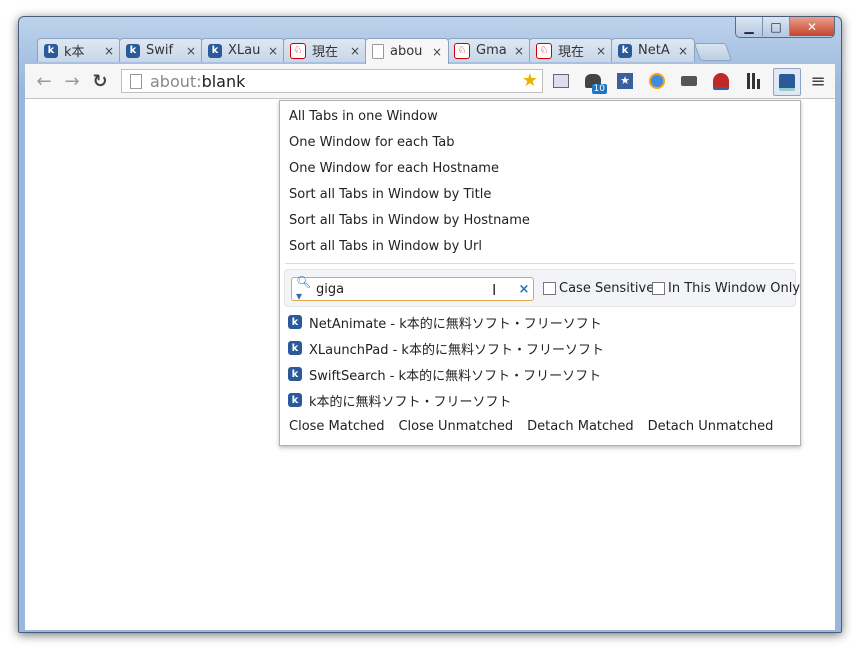 Image resolution: width=863 pixels, height=655 pixels. What do you see at coordinates (721, 81) in the screenshot?
I see `red-dome-icon` at bounding box center [721, 81].